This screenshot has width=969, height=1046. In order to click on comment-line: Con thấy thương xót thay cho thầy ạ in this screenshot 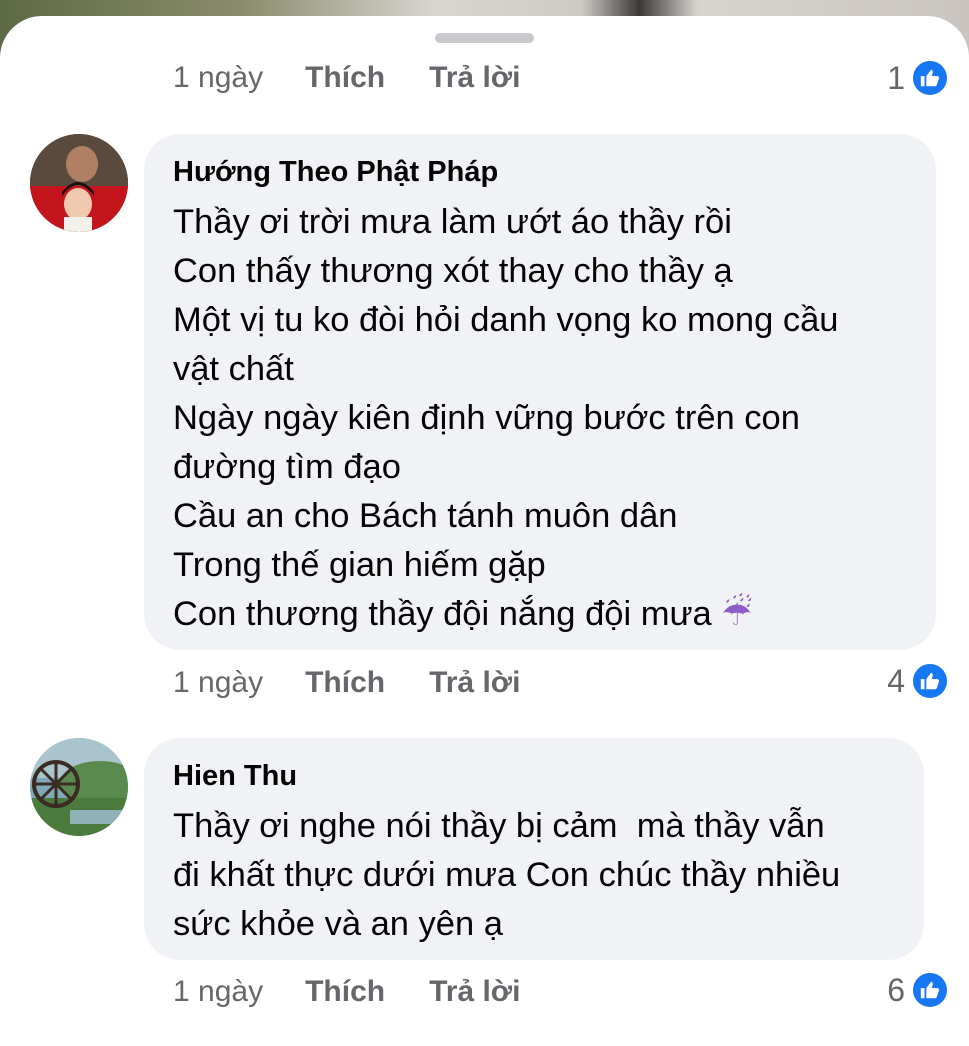, I will do `click(453, 271)`.